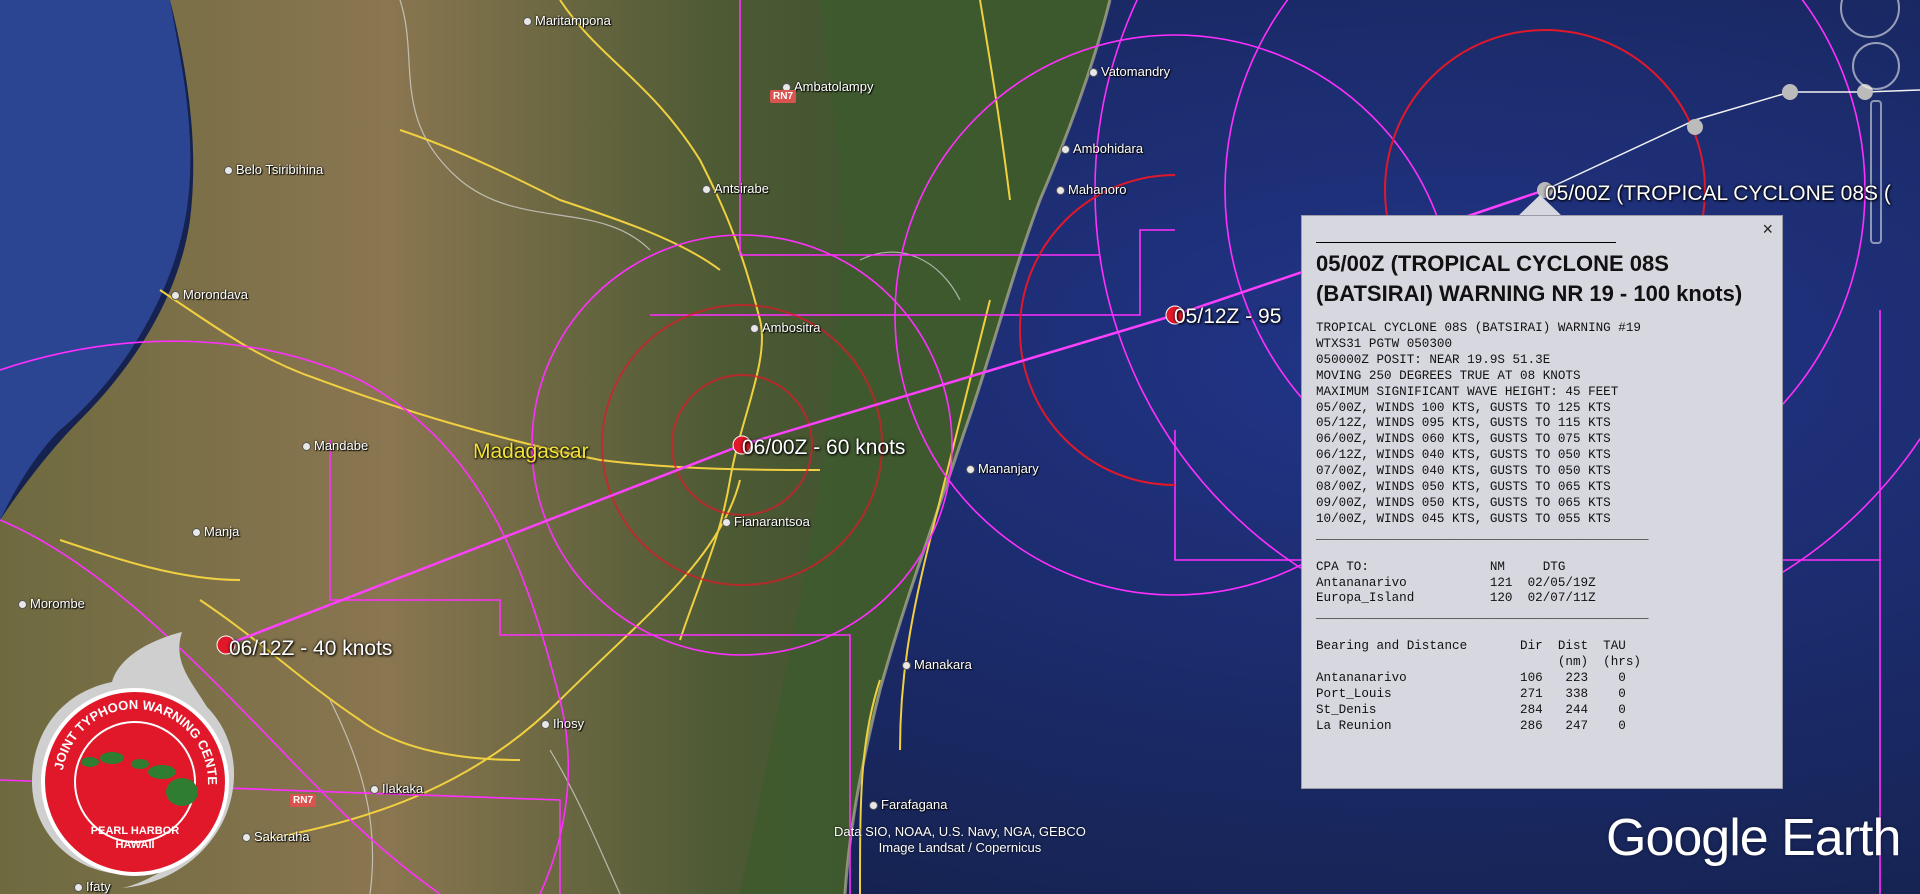  What do you see at coordinates (1129, 71) in the screenshot?
I see `place-vatomandry: Vatomandry` at bounding box center [1129, 71].